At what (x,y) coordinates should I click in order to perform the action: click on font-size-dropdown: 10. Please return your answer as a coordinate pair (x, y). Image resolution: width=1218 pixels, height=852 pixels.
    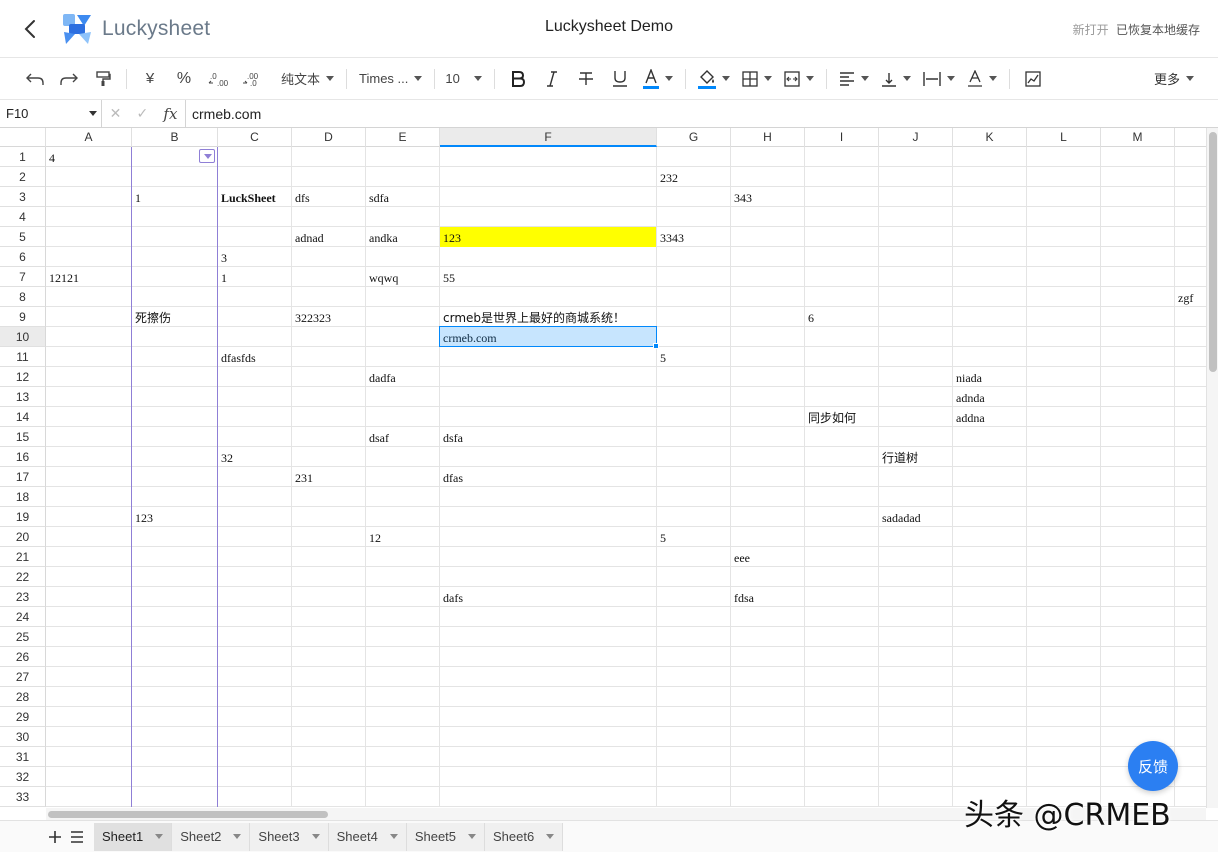
    Looking at the image, I should click on (464, 79).